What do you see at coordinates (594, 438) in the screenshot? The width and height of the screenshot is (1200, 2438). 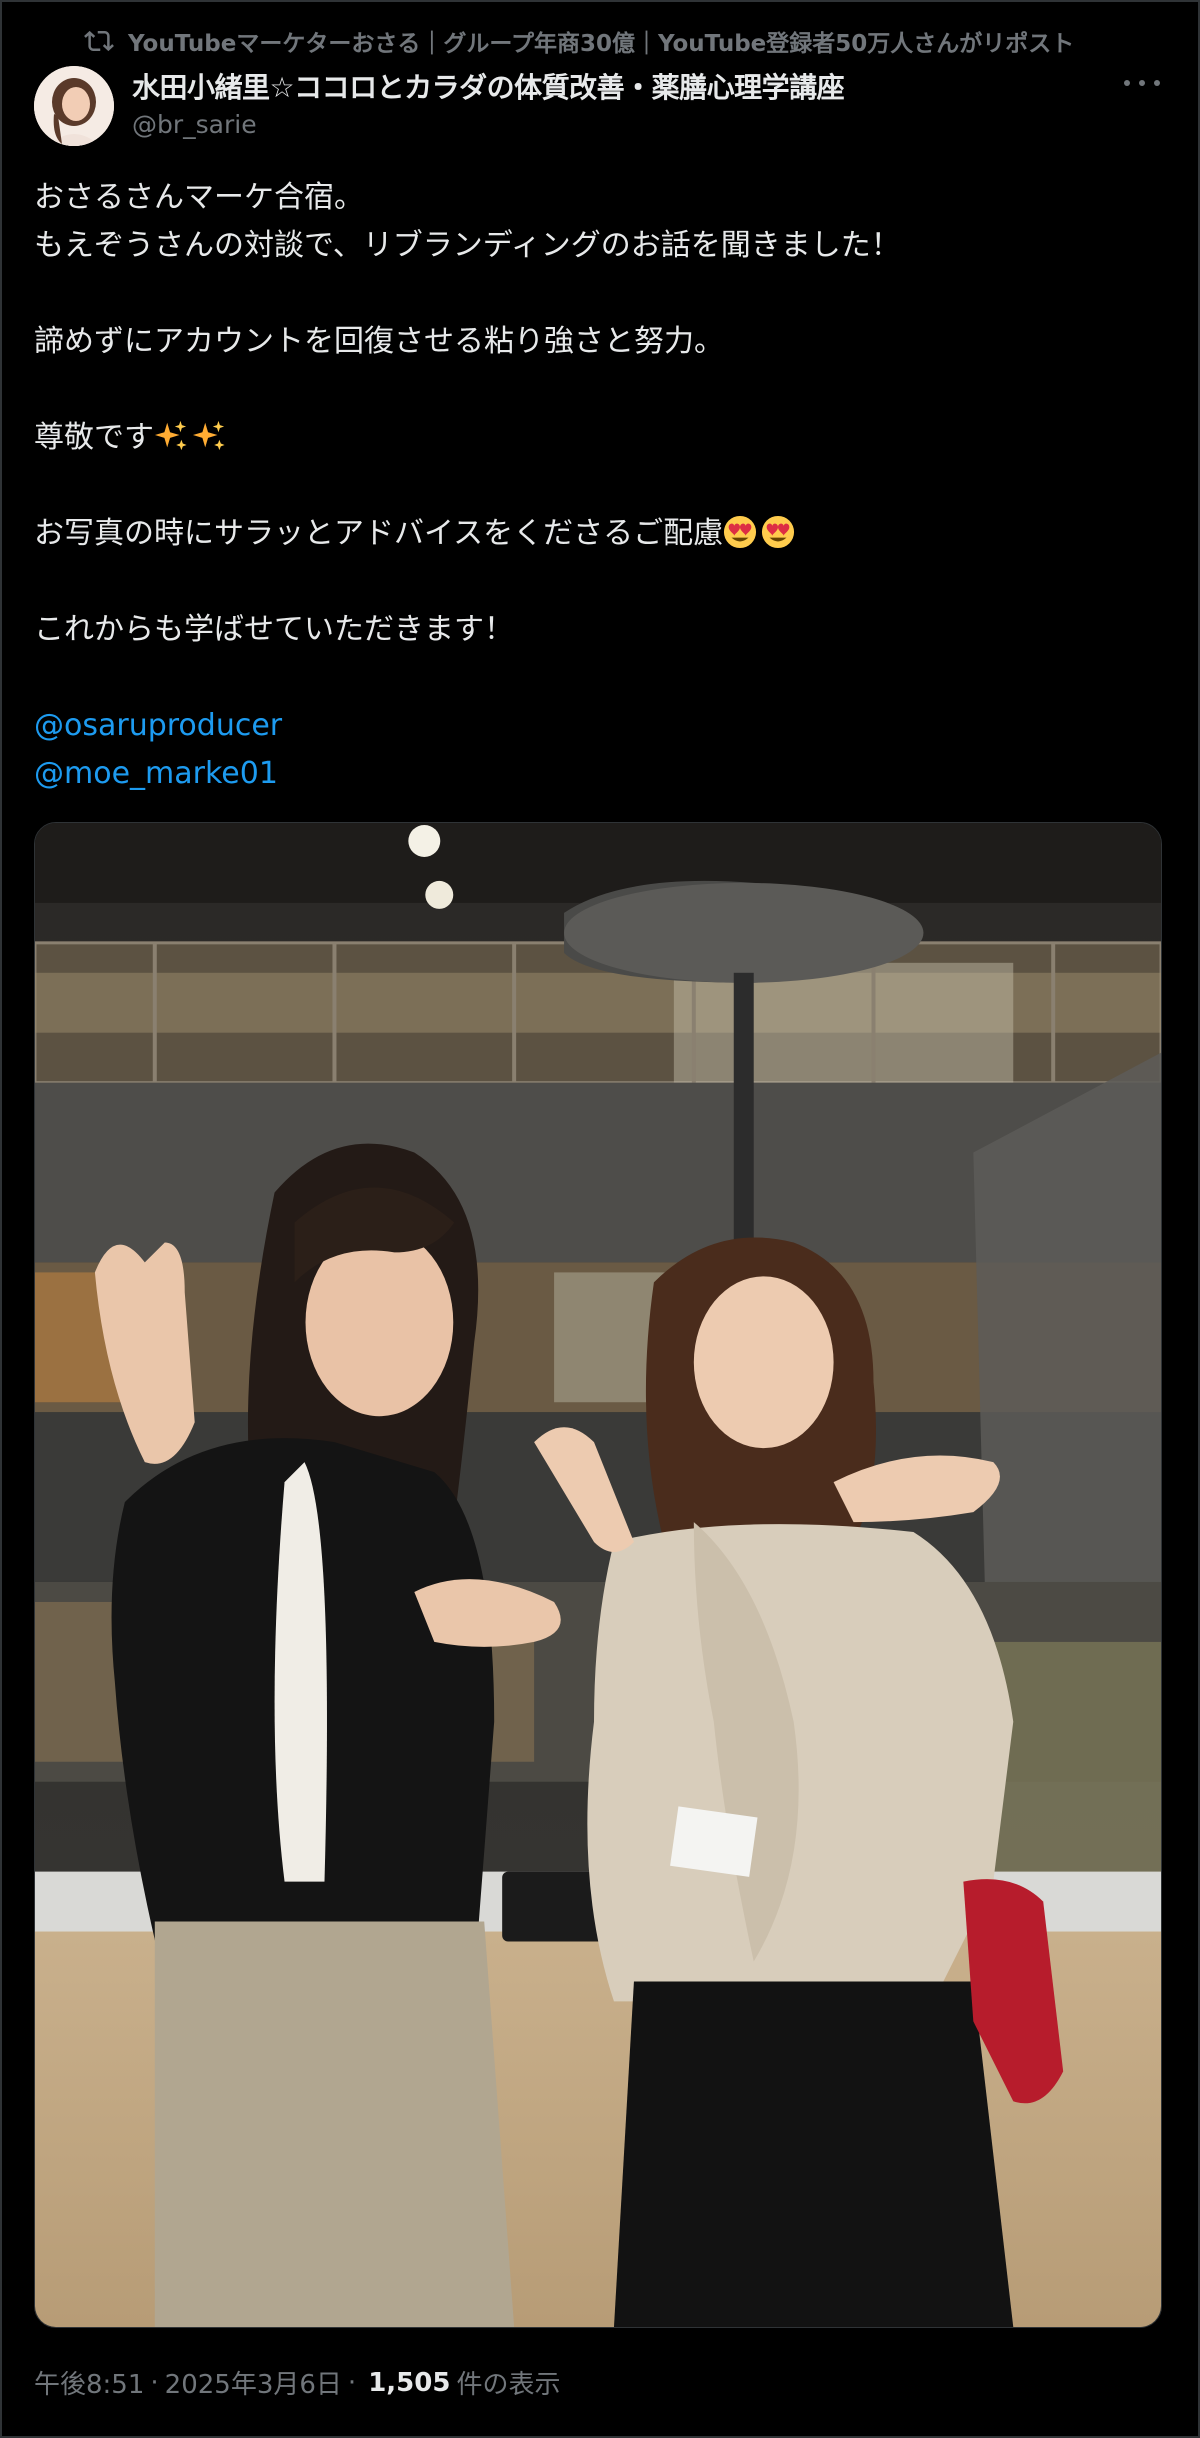 I see `tweet-line-with-emoji: 尊敬です` at bounding box center [594, 438].